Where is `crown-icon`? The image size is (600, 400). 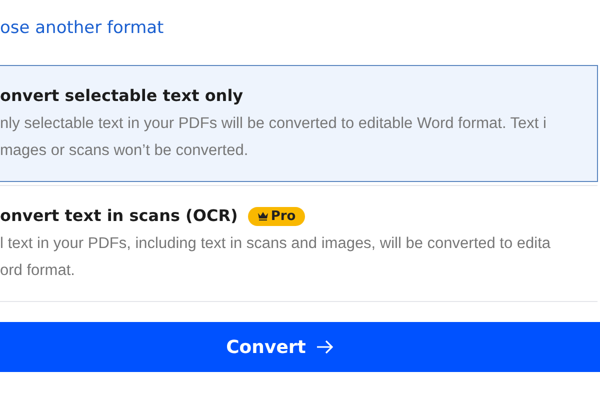
crown-icon is located at coordinates (262, 216).